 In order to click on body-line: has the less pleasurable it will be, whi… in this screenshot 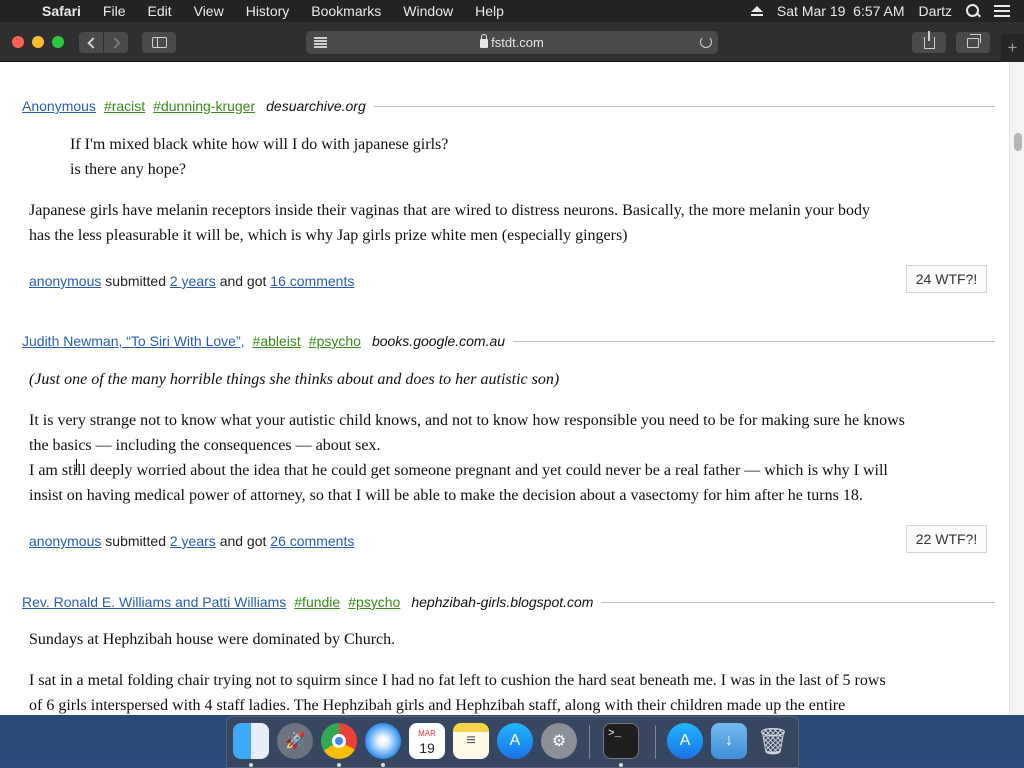, I will do `click(328, 235)`.